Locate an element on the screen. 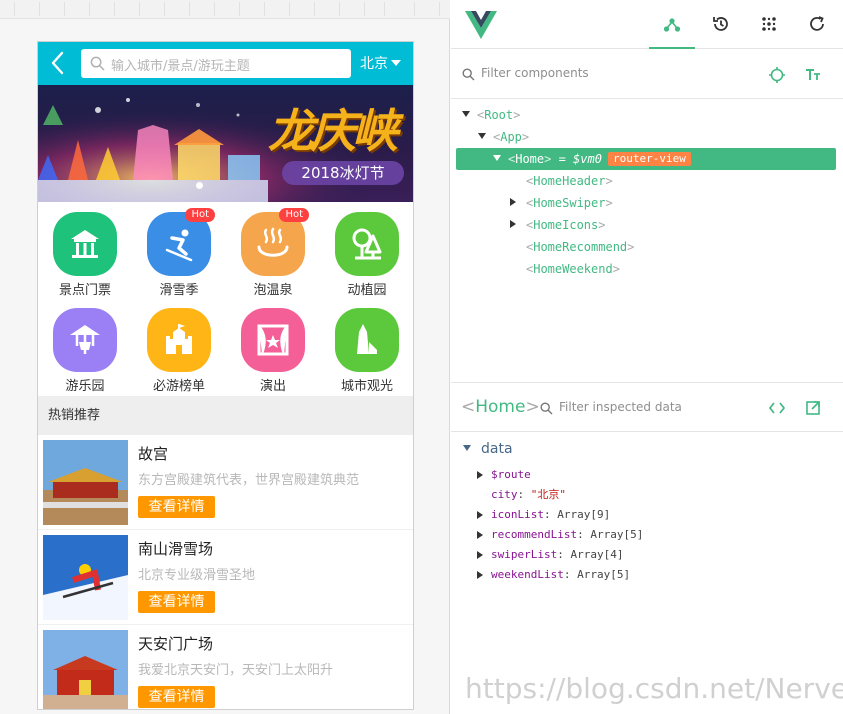 Image resolution: width=843 pixels, height=714 pixels. history-icon is located at coordinates (720, 24).